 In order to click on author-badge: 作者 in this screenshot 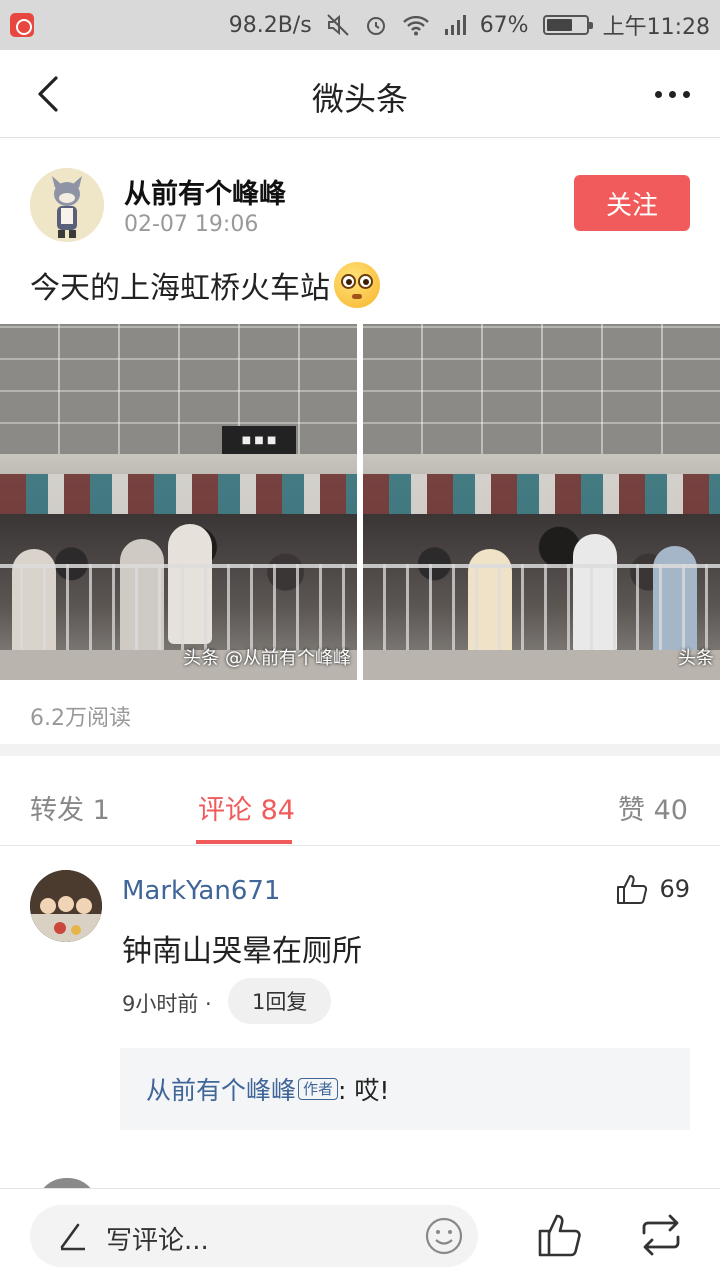, I will do `click(318, 1089)`.